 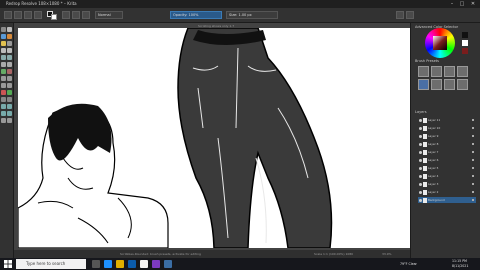 I want to click on polyline-tool-icon, so click(x=9, y=57).